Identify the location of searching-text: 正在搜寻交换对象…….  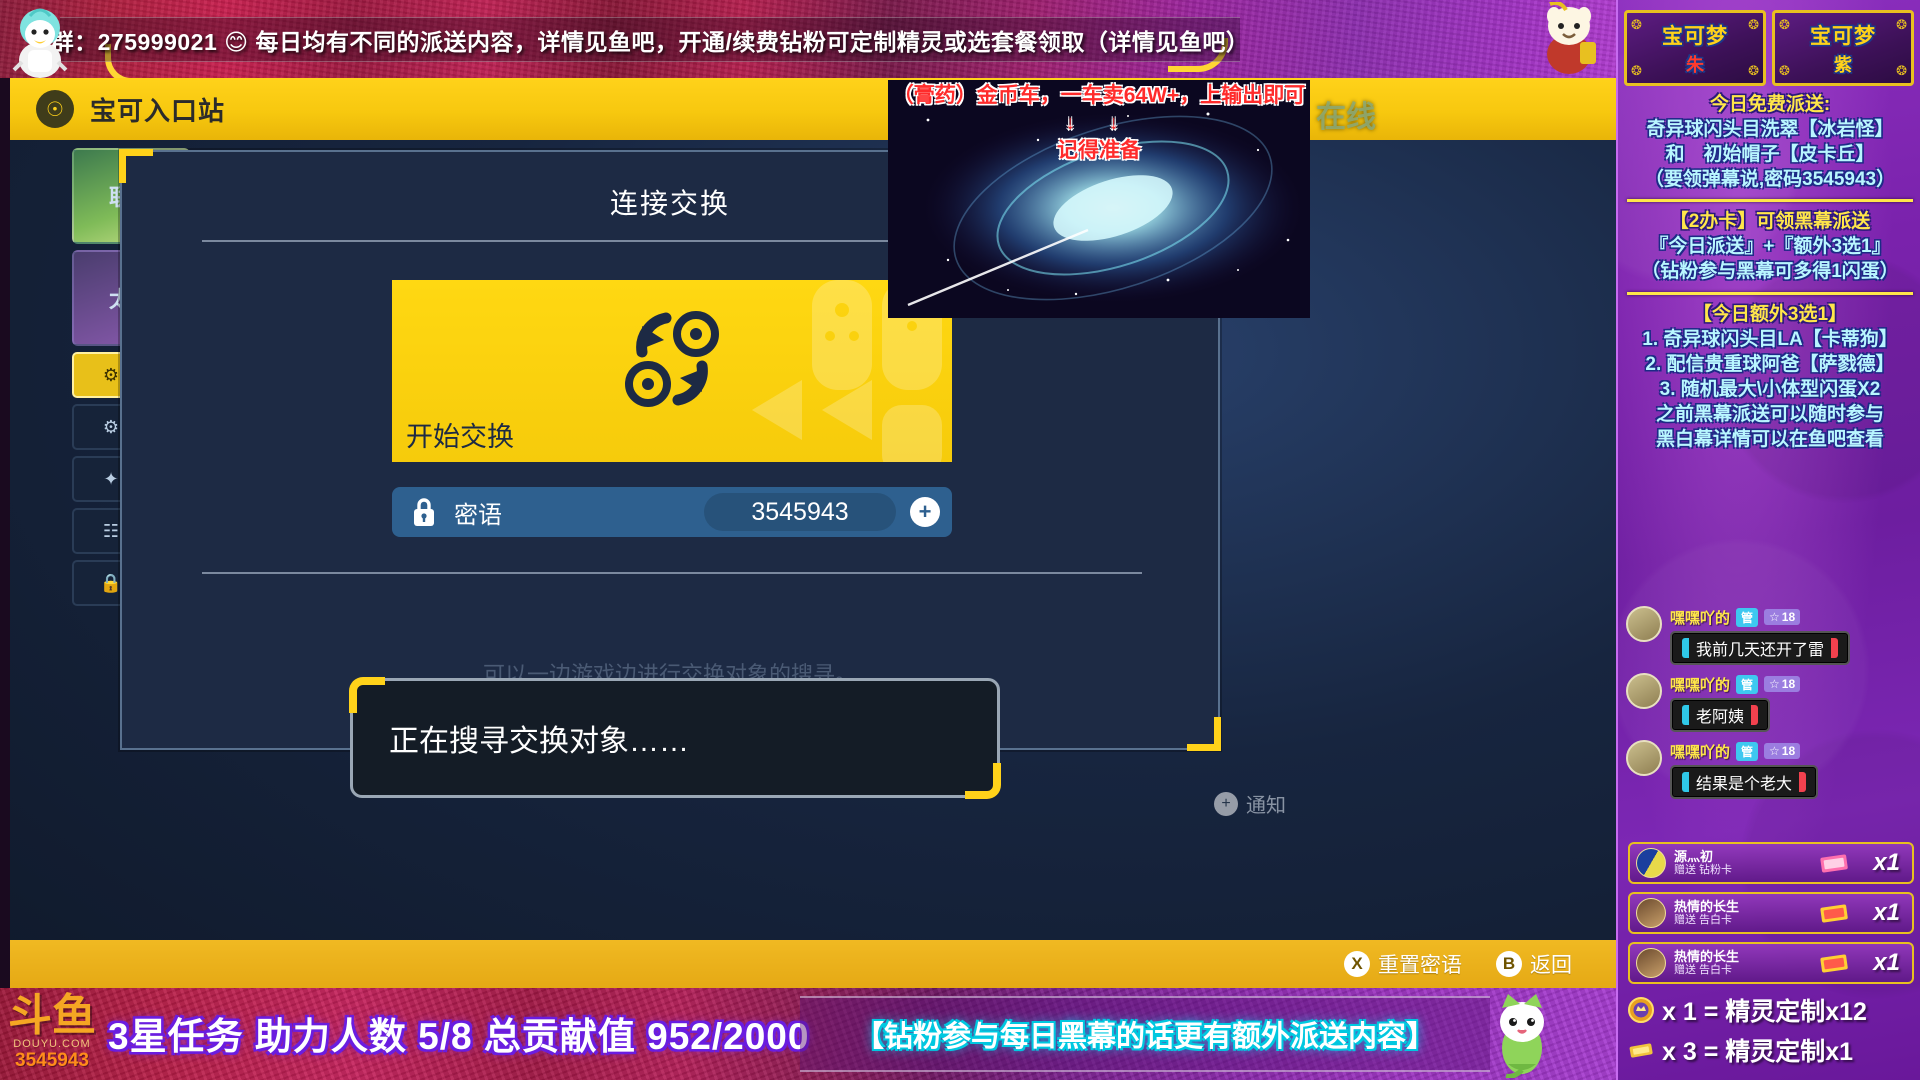
(539, 741).